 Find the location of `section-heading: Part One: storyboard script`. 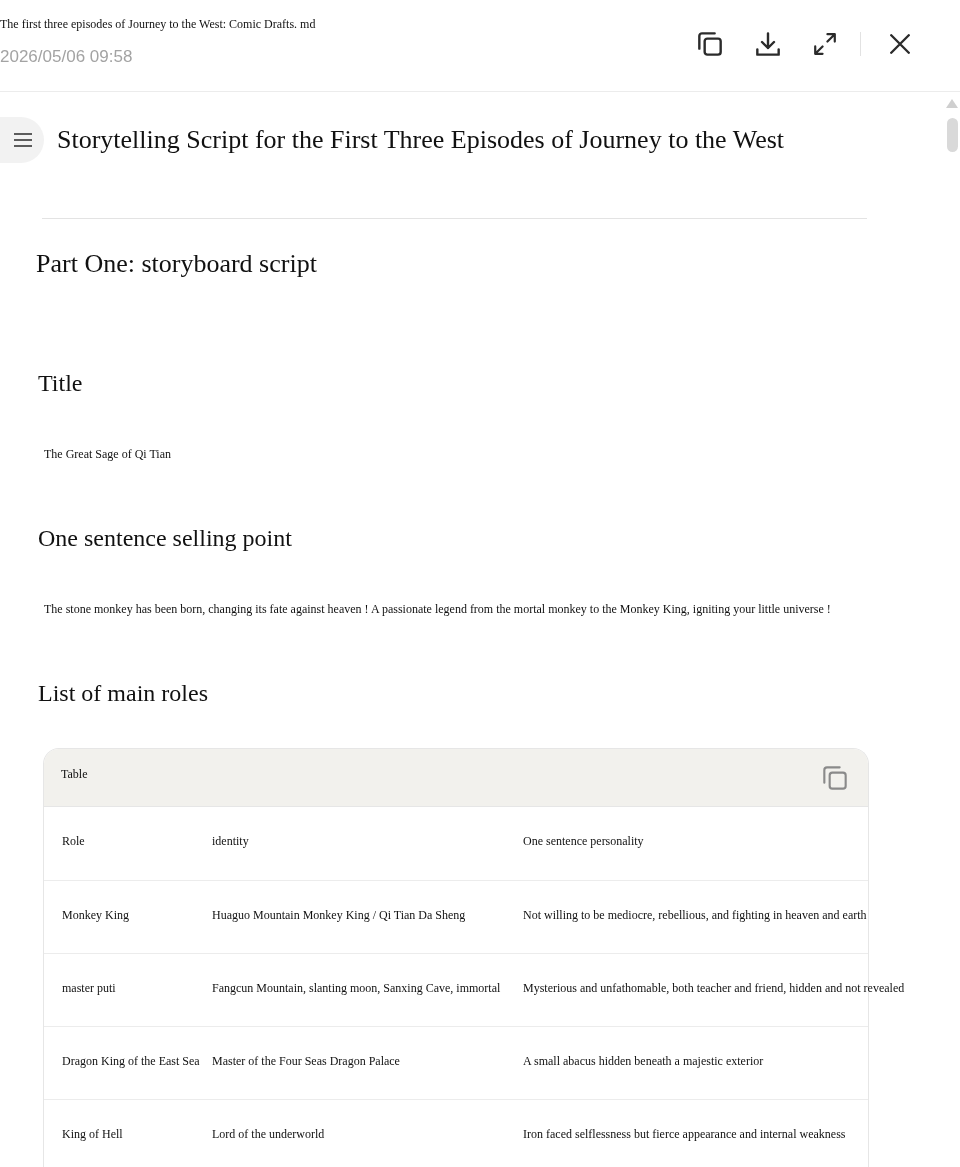

section-heading: Part One: storyboard script is located at coordinates (177, 264).